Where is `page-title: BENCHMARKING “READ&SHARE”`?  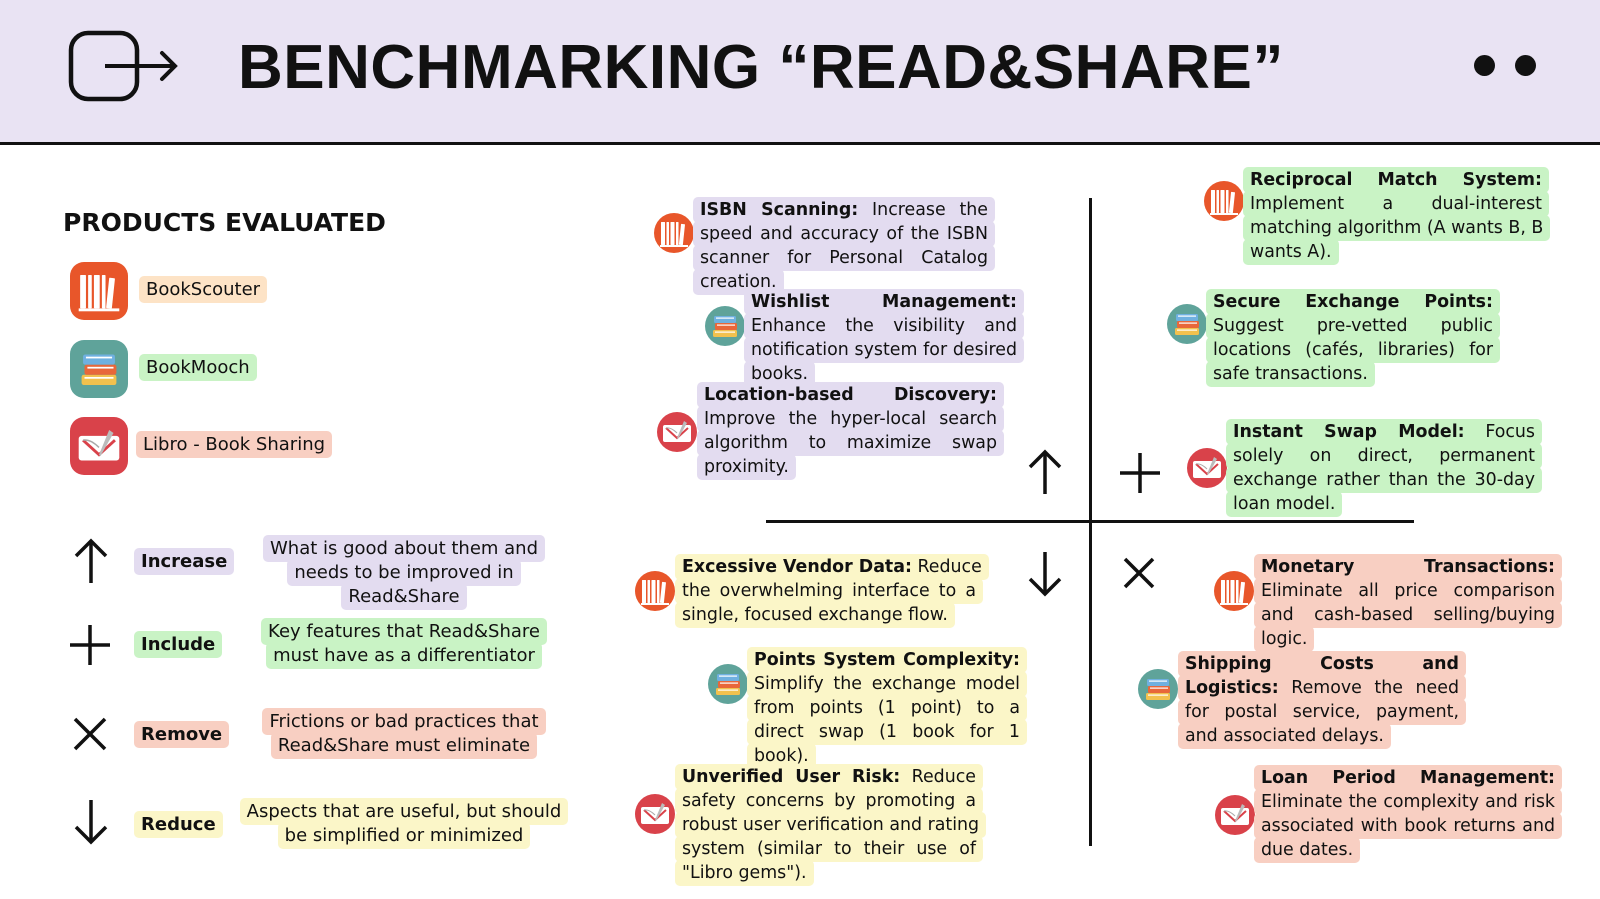 page-title: BENCHMARKING “READ&SHARE” is located at coordinates (761, 67).